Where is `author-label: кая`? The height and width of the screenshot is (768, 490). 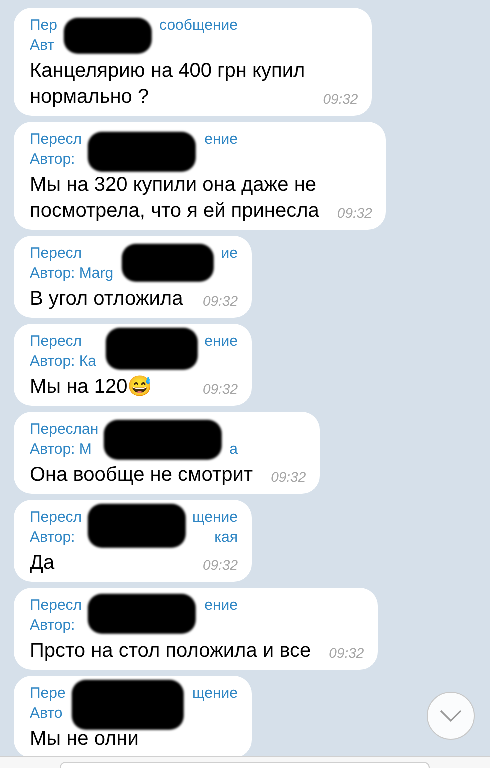 author-label: кая is located at coordinates (226, 538).